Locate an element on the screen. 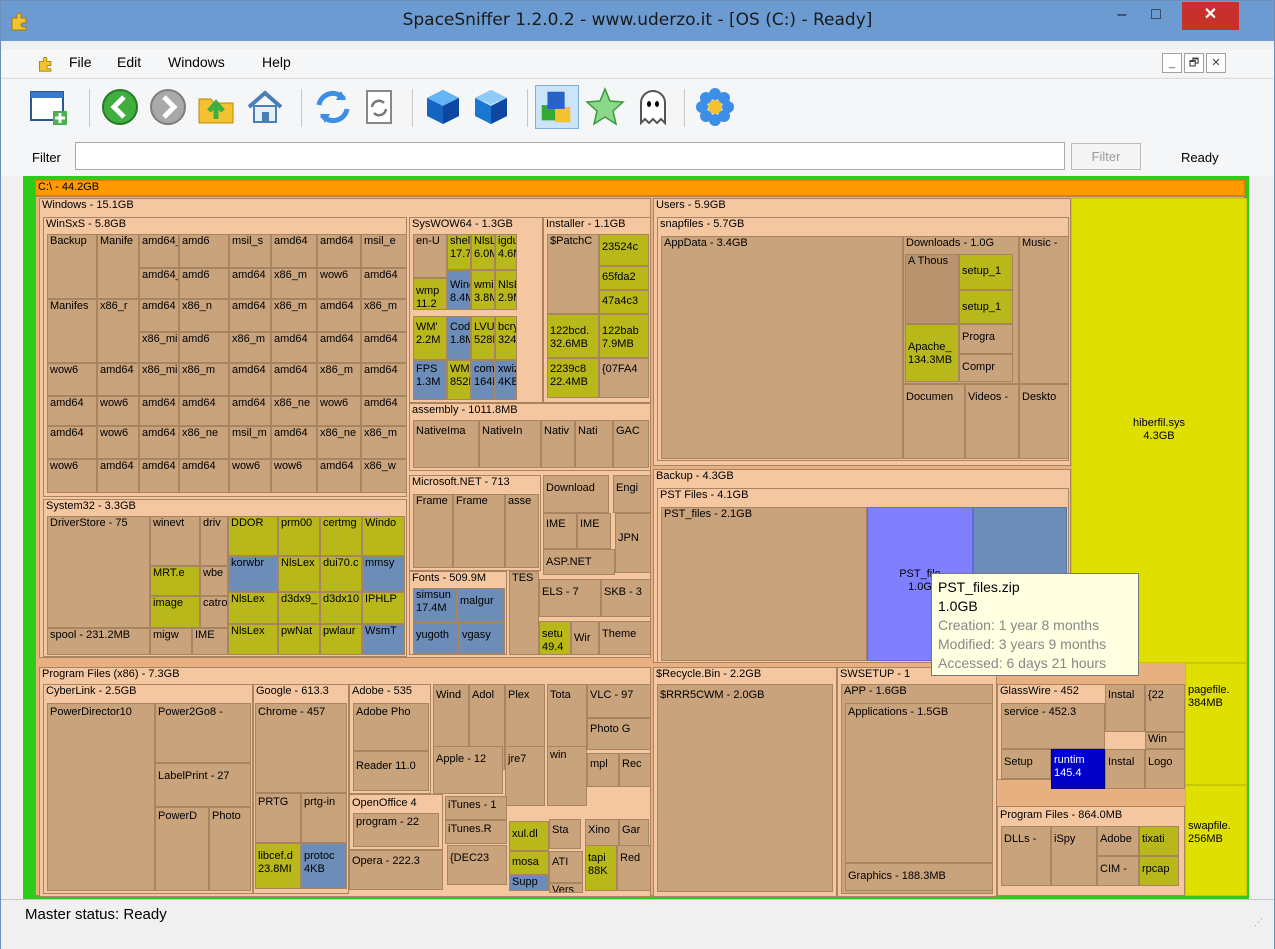  ghost-button is located at coordinates (653, 107).